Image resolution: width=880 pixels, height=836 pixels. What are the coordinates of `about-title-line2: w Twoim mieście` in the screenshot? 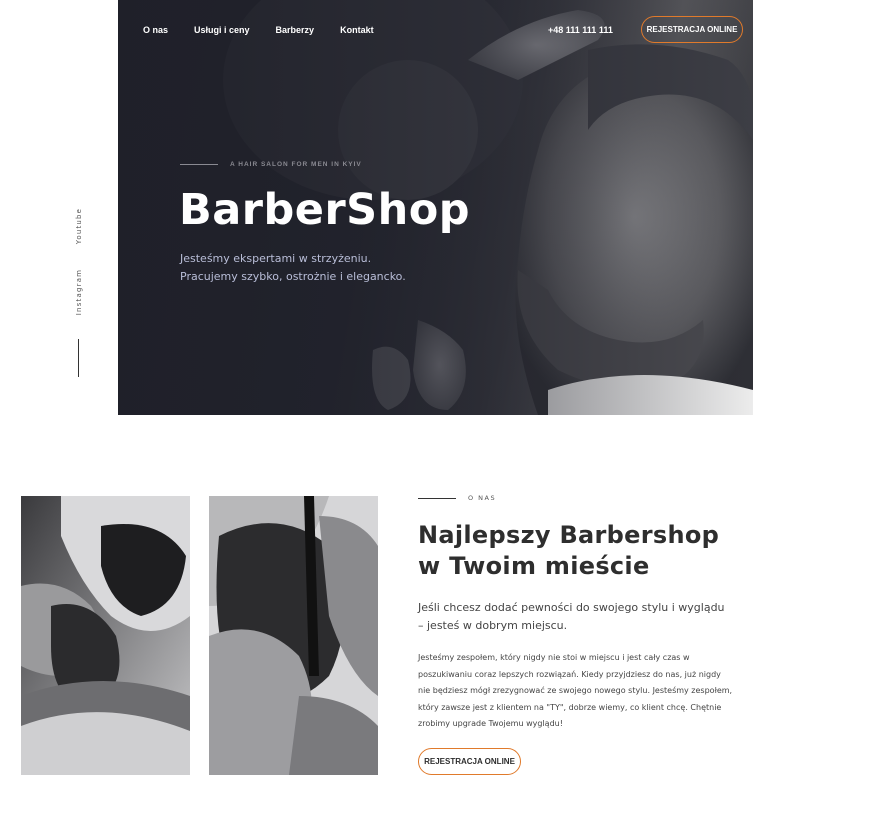 It's located at (534, 566).